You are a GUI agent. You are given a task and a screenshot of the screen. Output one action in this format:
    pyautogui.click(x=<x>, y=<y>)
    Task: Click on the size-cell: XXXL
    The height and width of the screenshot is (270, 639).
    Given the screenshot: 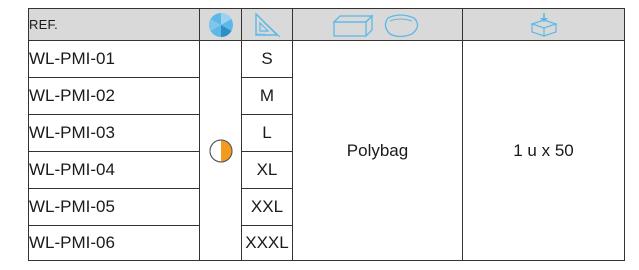 What is the action you would take?
    pyautogui.click(x=267, y=243)
    